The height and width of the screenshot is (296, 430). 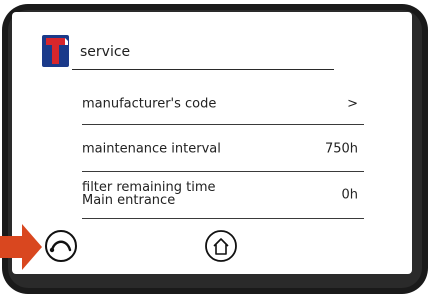 I want to click on page-title: service, so click(x=105, y=52).